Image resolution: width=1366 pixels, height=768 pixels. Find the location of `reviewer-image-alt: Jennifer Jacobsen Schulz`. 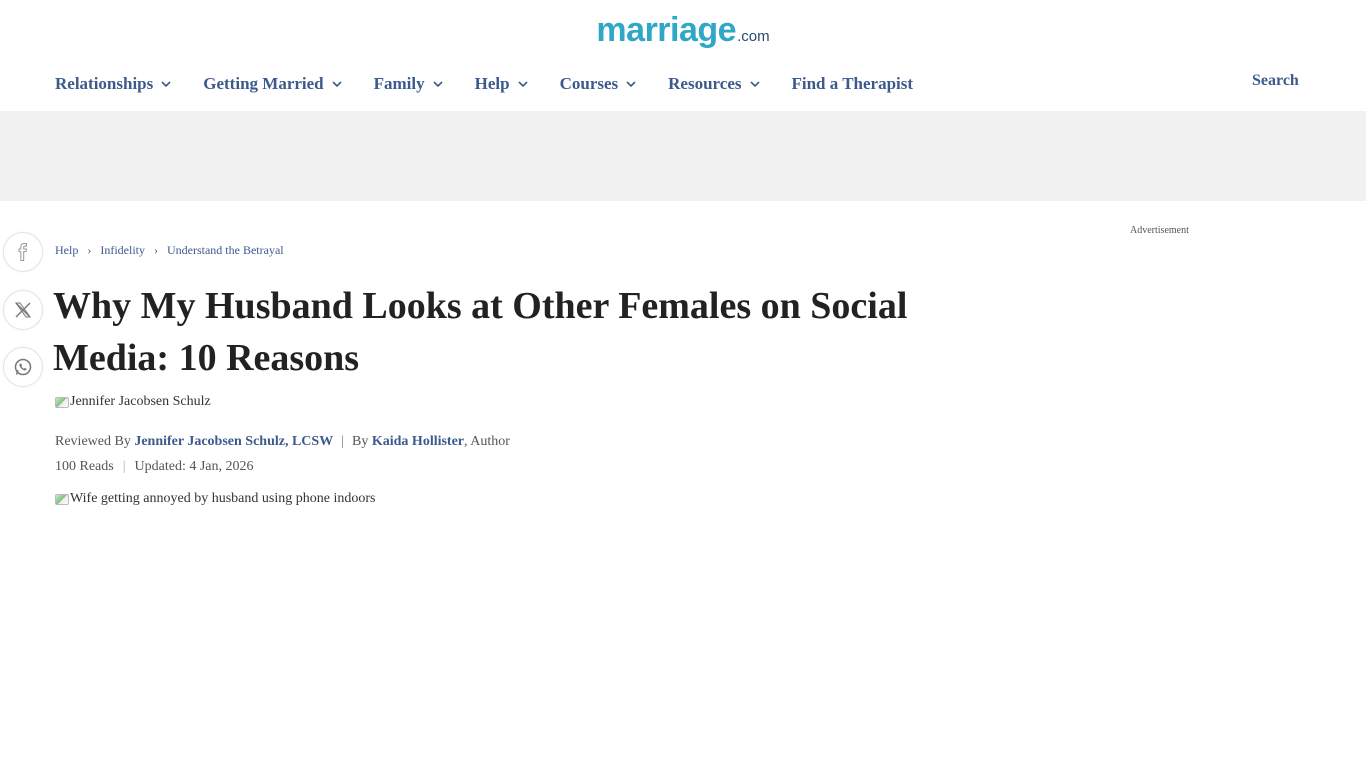

reviewer-image-alt: Jennifer Jacobsen Schulz is located at coordinates (140, 401).